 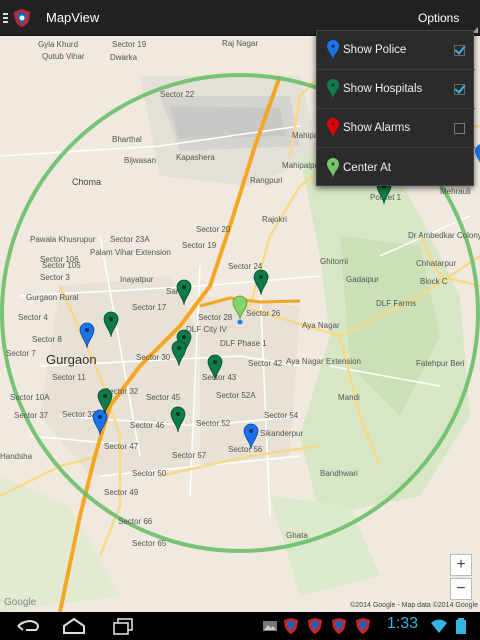 I want to click on police-pin-icon, so click(x=333, y=50).